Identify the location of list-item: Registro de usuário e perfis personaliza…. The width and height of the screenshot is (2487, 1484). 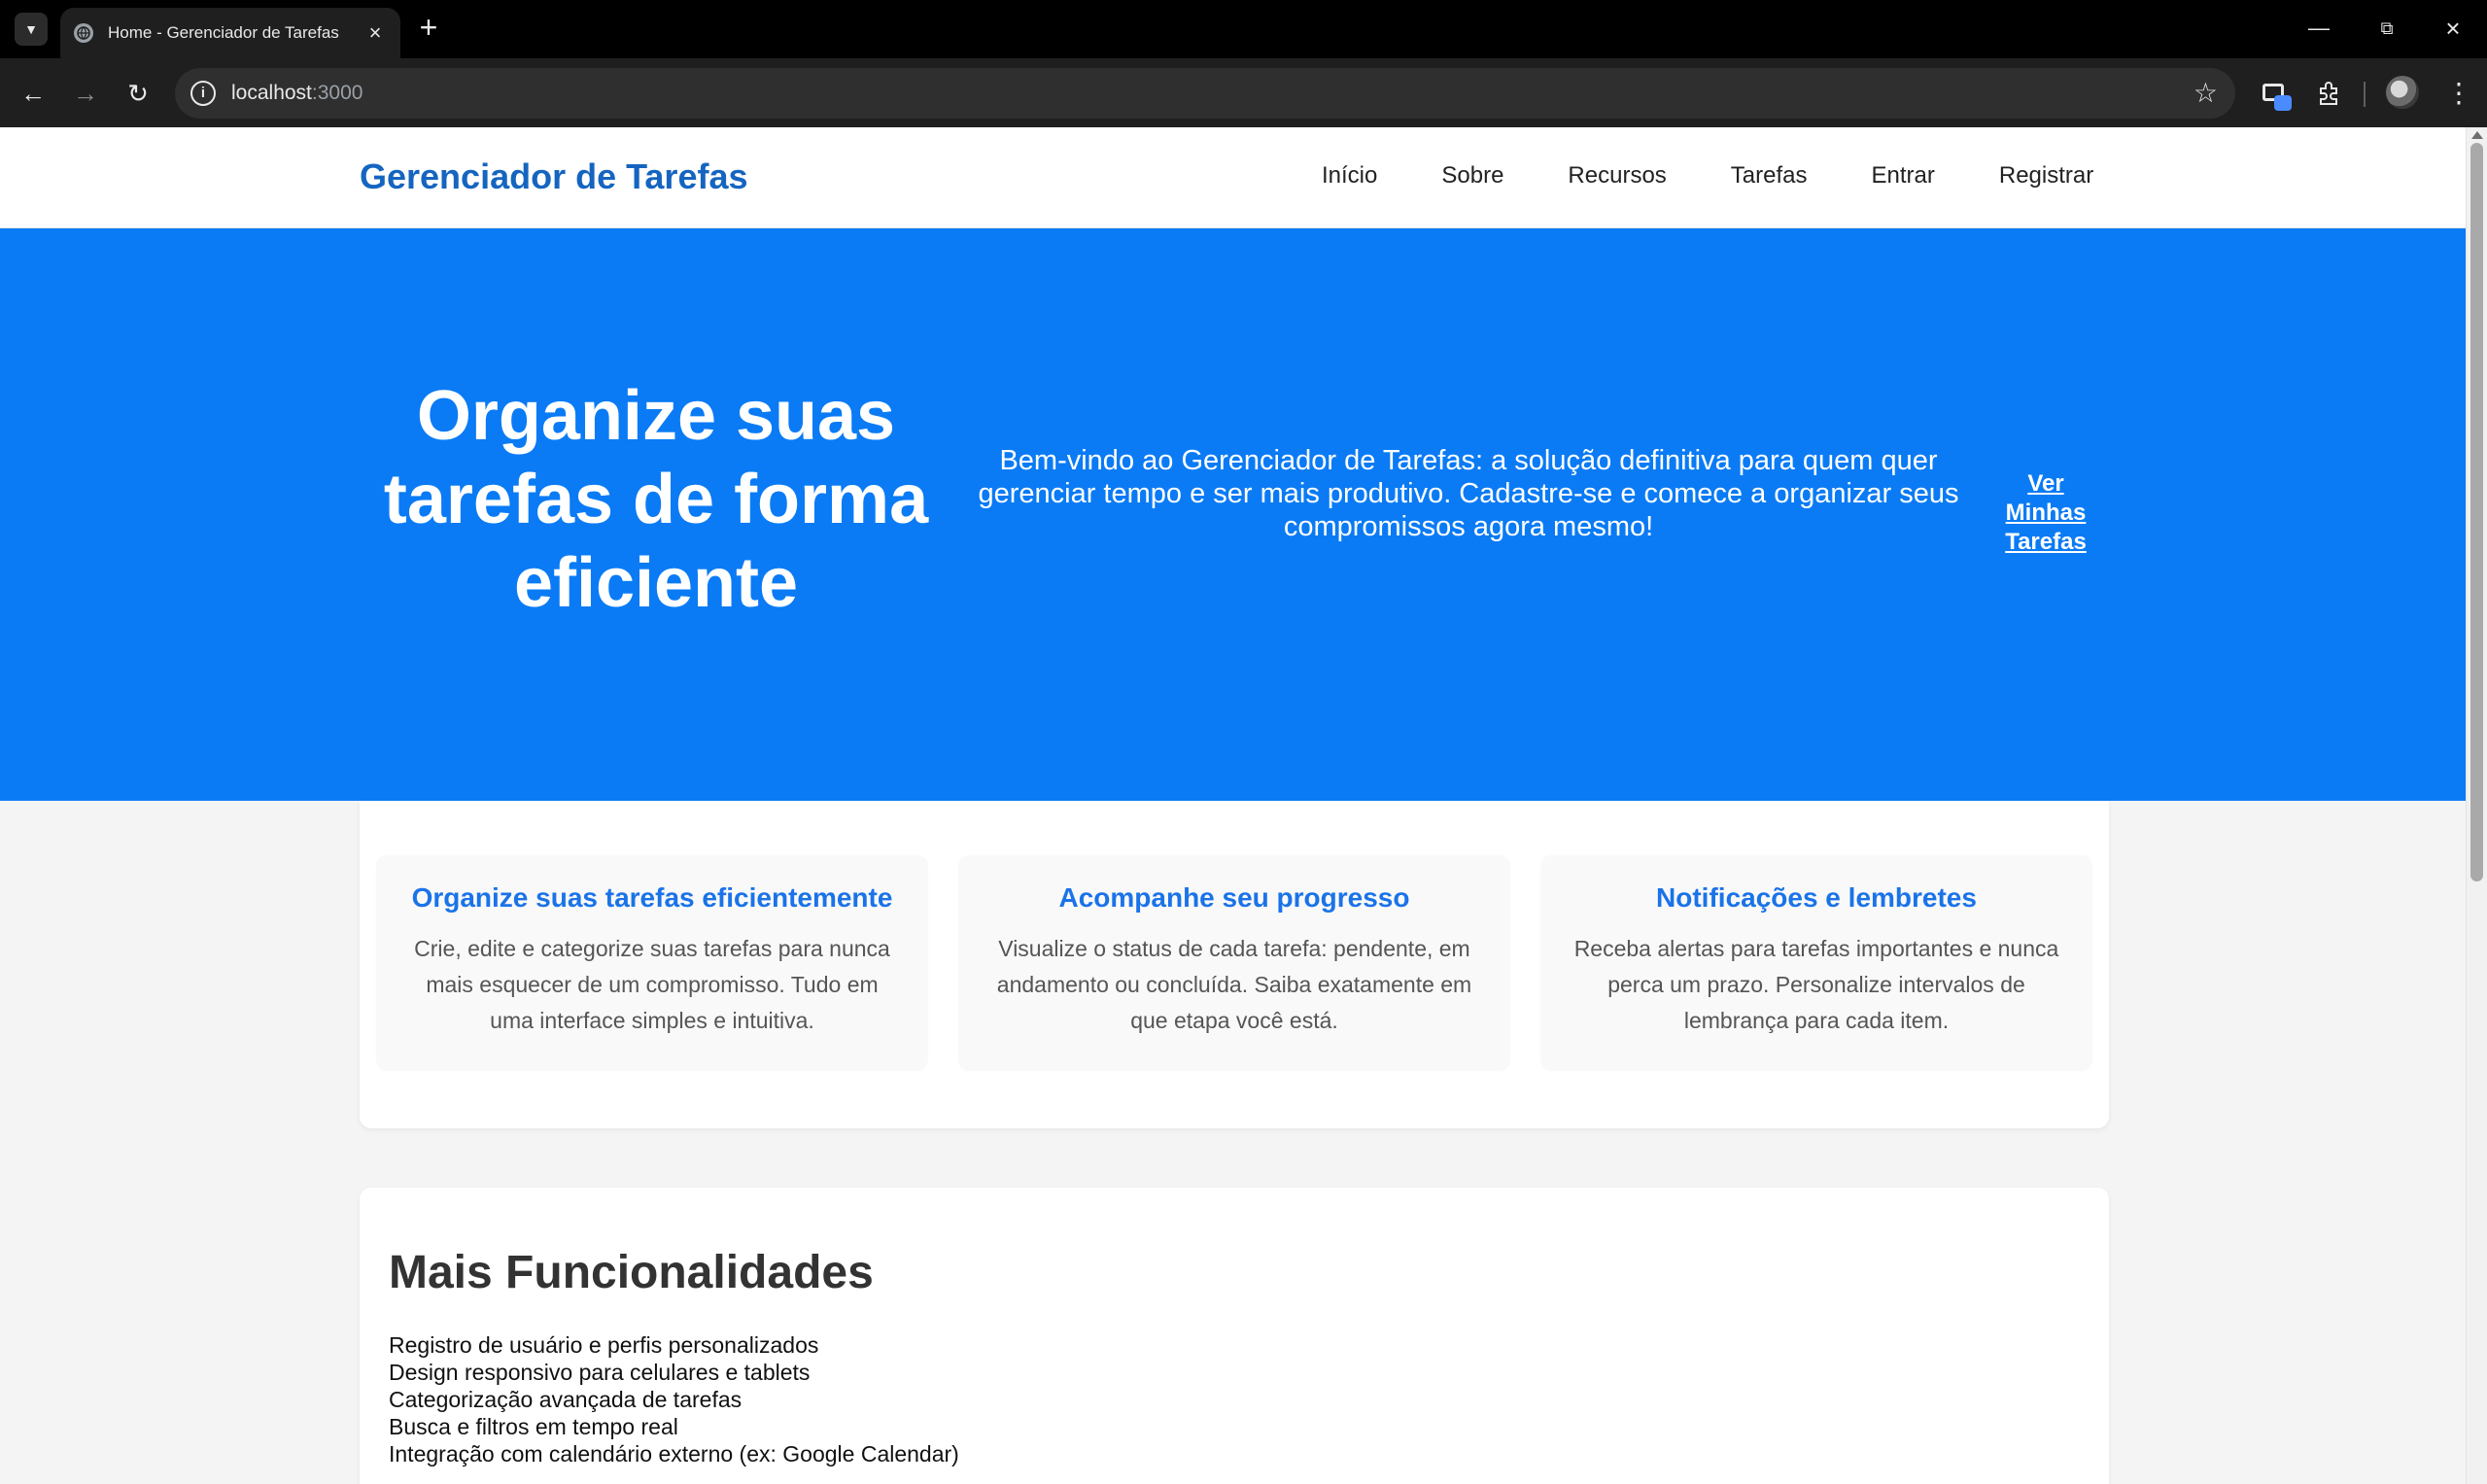
(604, 1345).